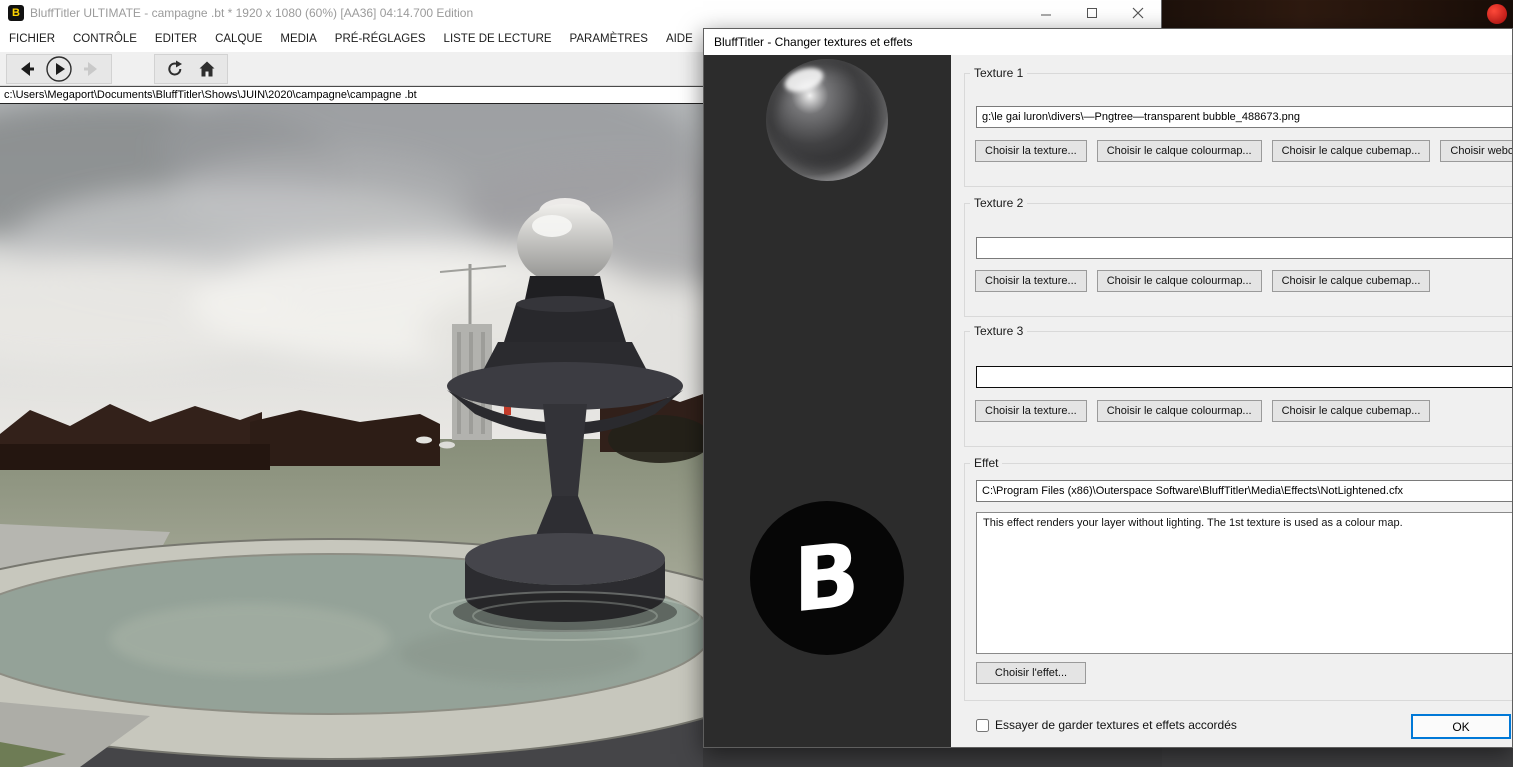  I want to click on keep-textures-checkbox, so click(982, 725).